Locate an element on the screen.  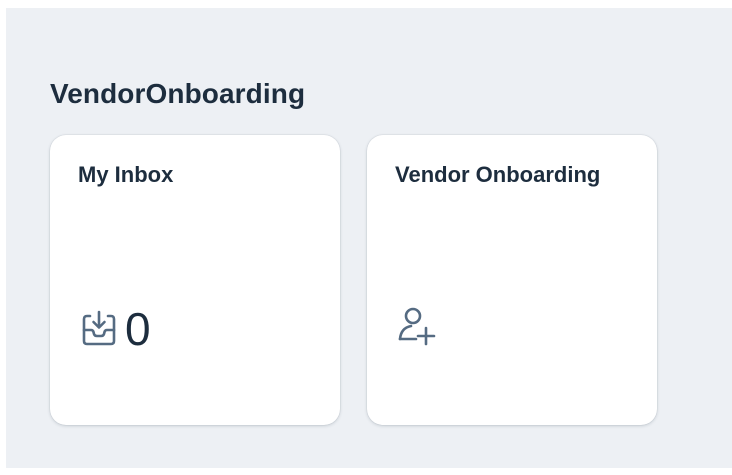
add-person-icon is located at coordinates (416, 325).